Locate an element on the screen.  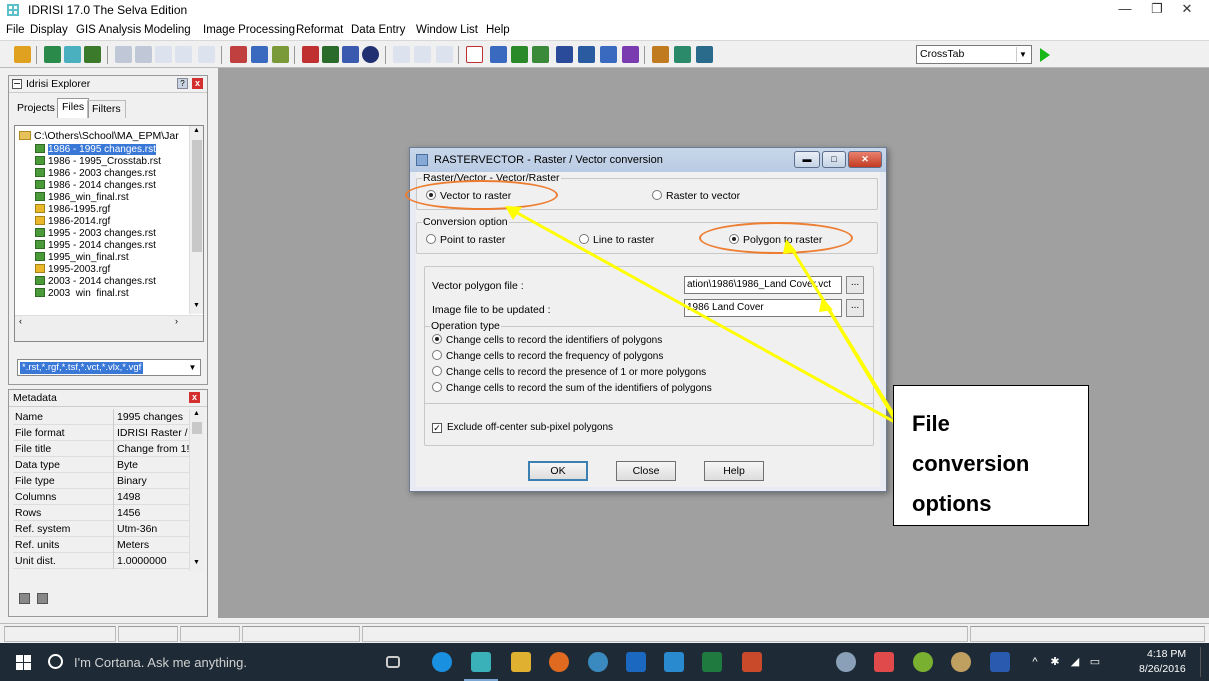
metadata-vscroll: ▲ ▼ is located at coordinates (196, 490).